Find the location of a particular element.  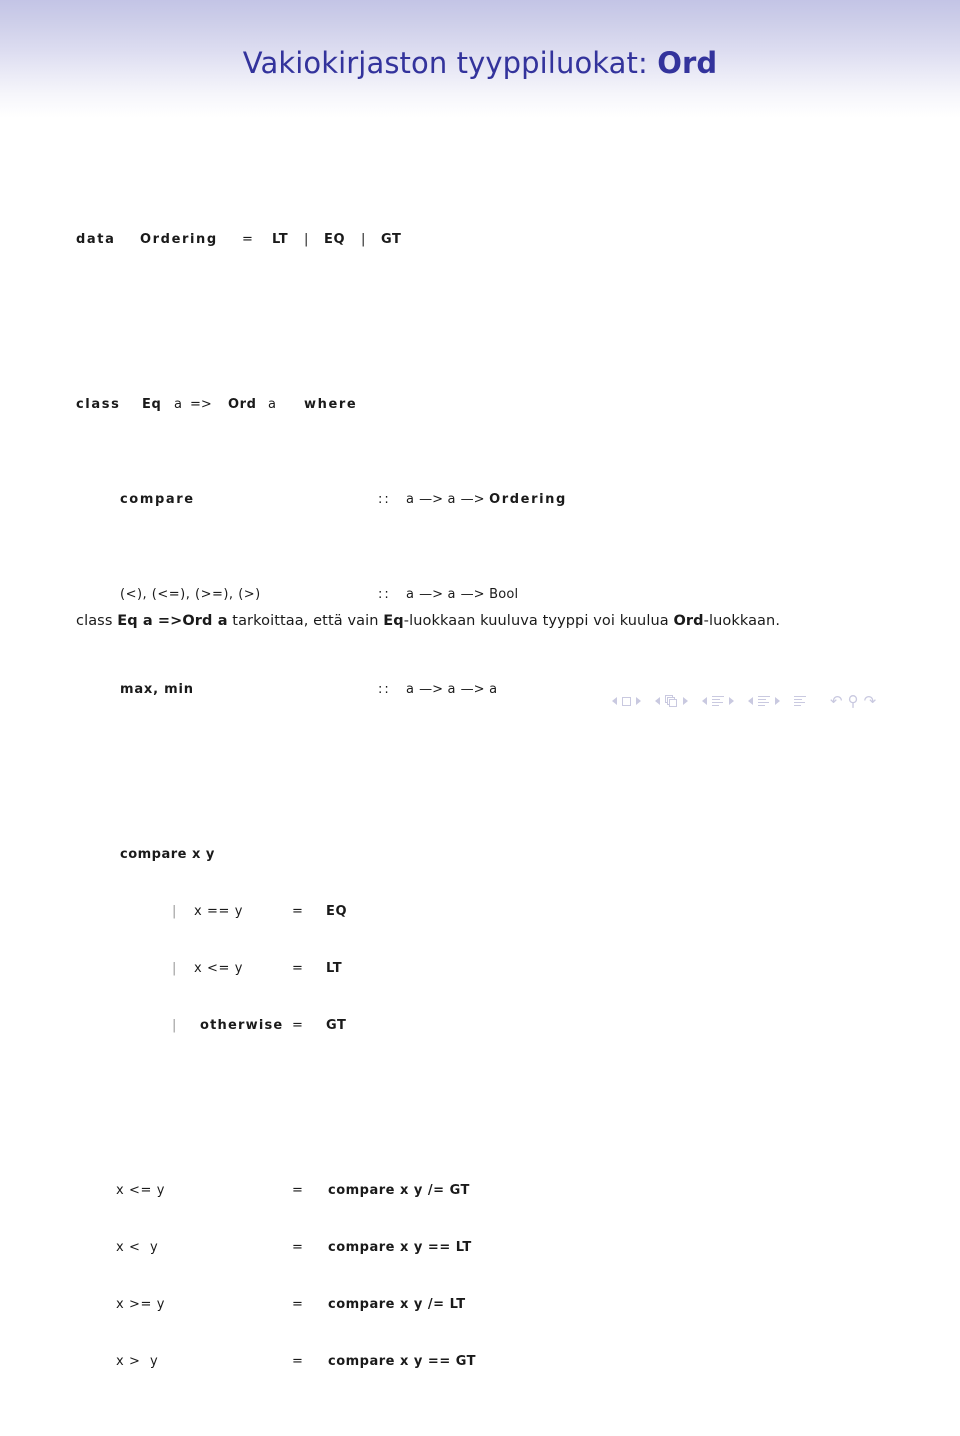

nav-group-section is located at coordinates (718, 701).